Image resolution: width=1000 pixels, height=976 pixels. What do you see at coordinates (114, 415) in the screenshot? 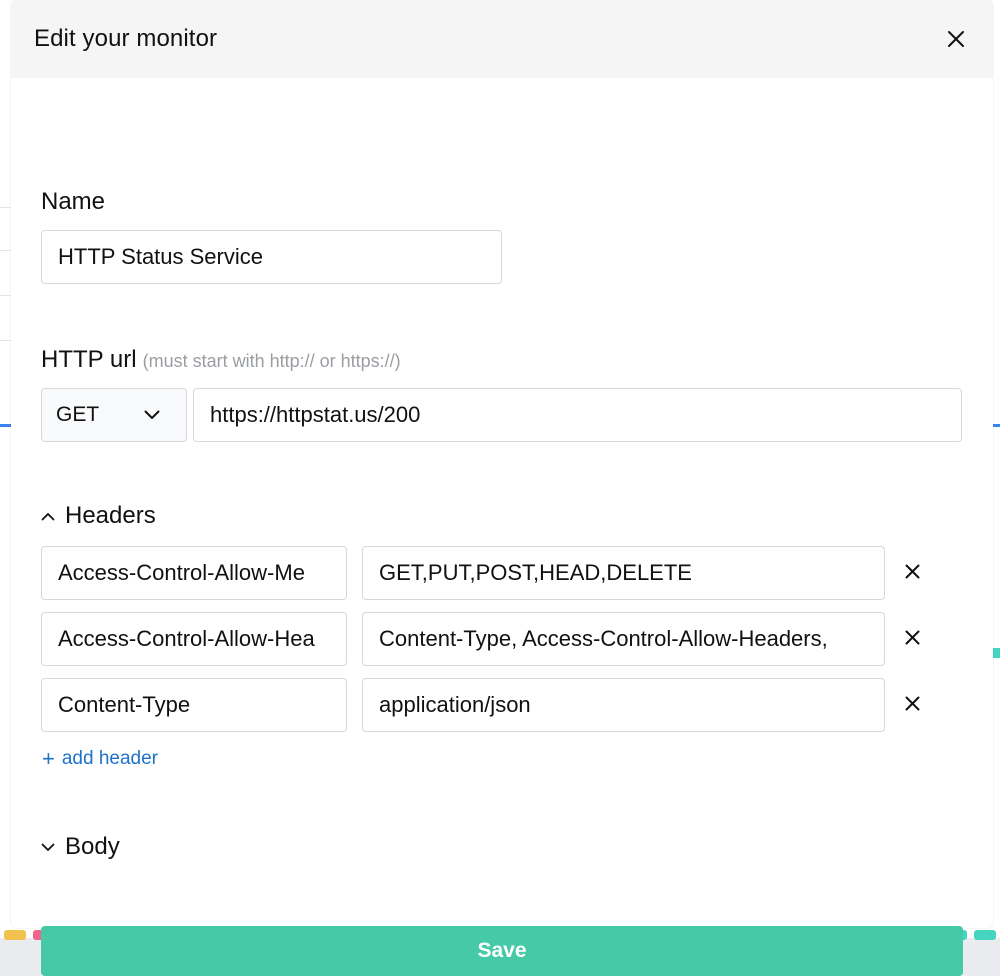
I see `http-method-select: GET` at bounding box center [114, 415].